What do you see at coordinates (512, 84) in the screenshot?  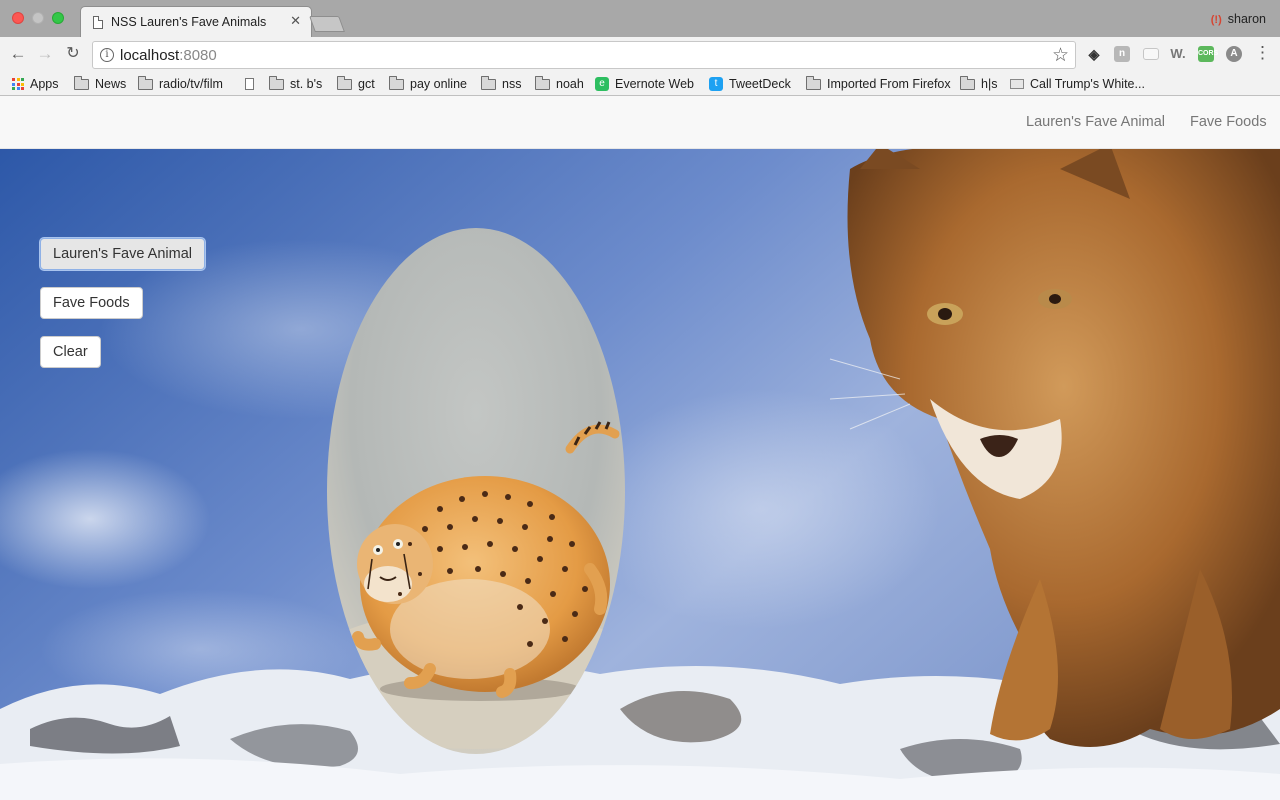 I see `bookmark-label: nss` at bounding box center [512, 84].